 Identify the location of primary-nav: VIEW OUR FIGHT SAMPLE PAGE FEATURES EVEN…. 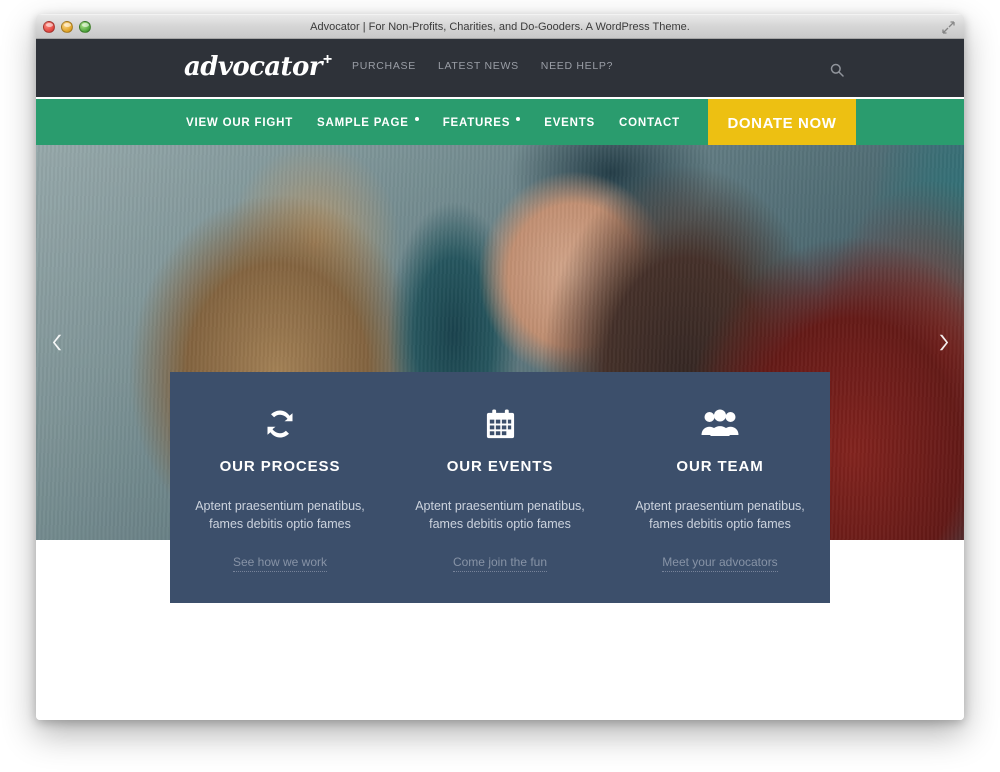
(433, 123).